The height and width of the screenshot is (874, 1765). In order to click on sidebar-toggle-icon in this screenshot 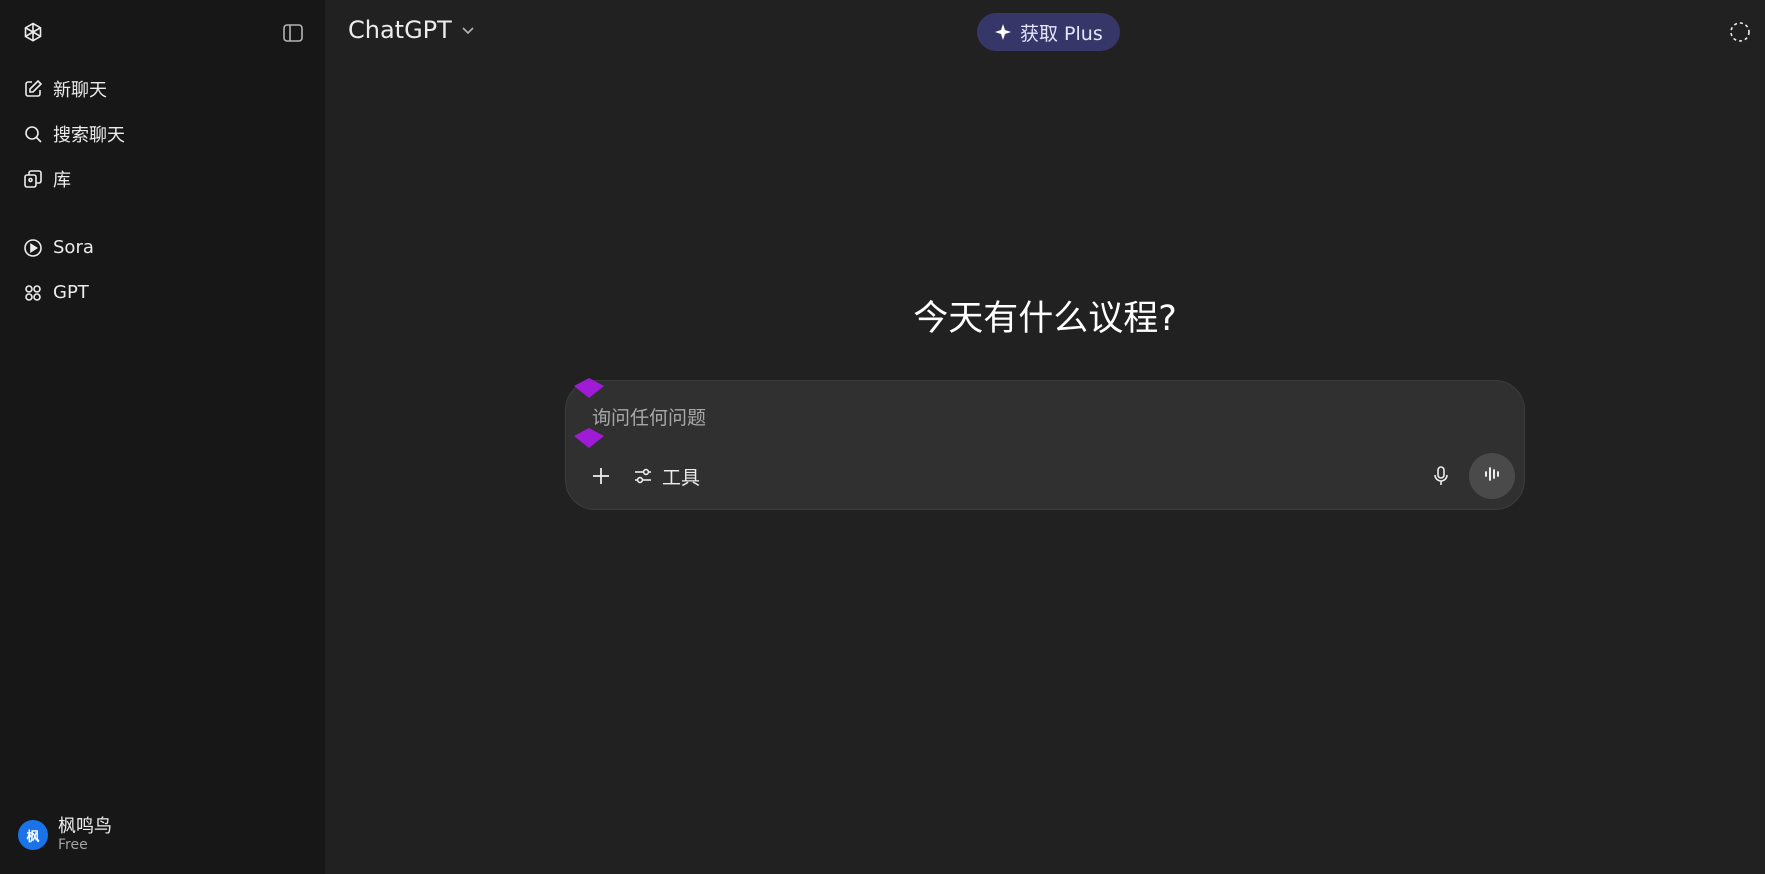, I will do `click(293, 33)`.